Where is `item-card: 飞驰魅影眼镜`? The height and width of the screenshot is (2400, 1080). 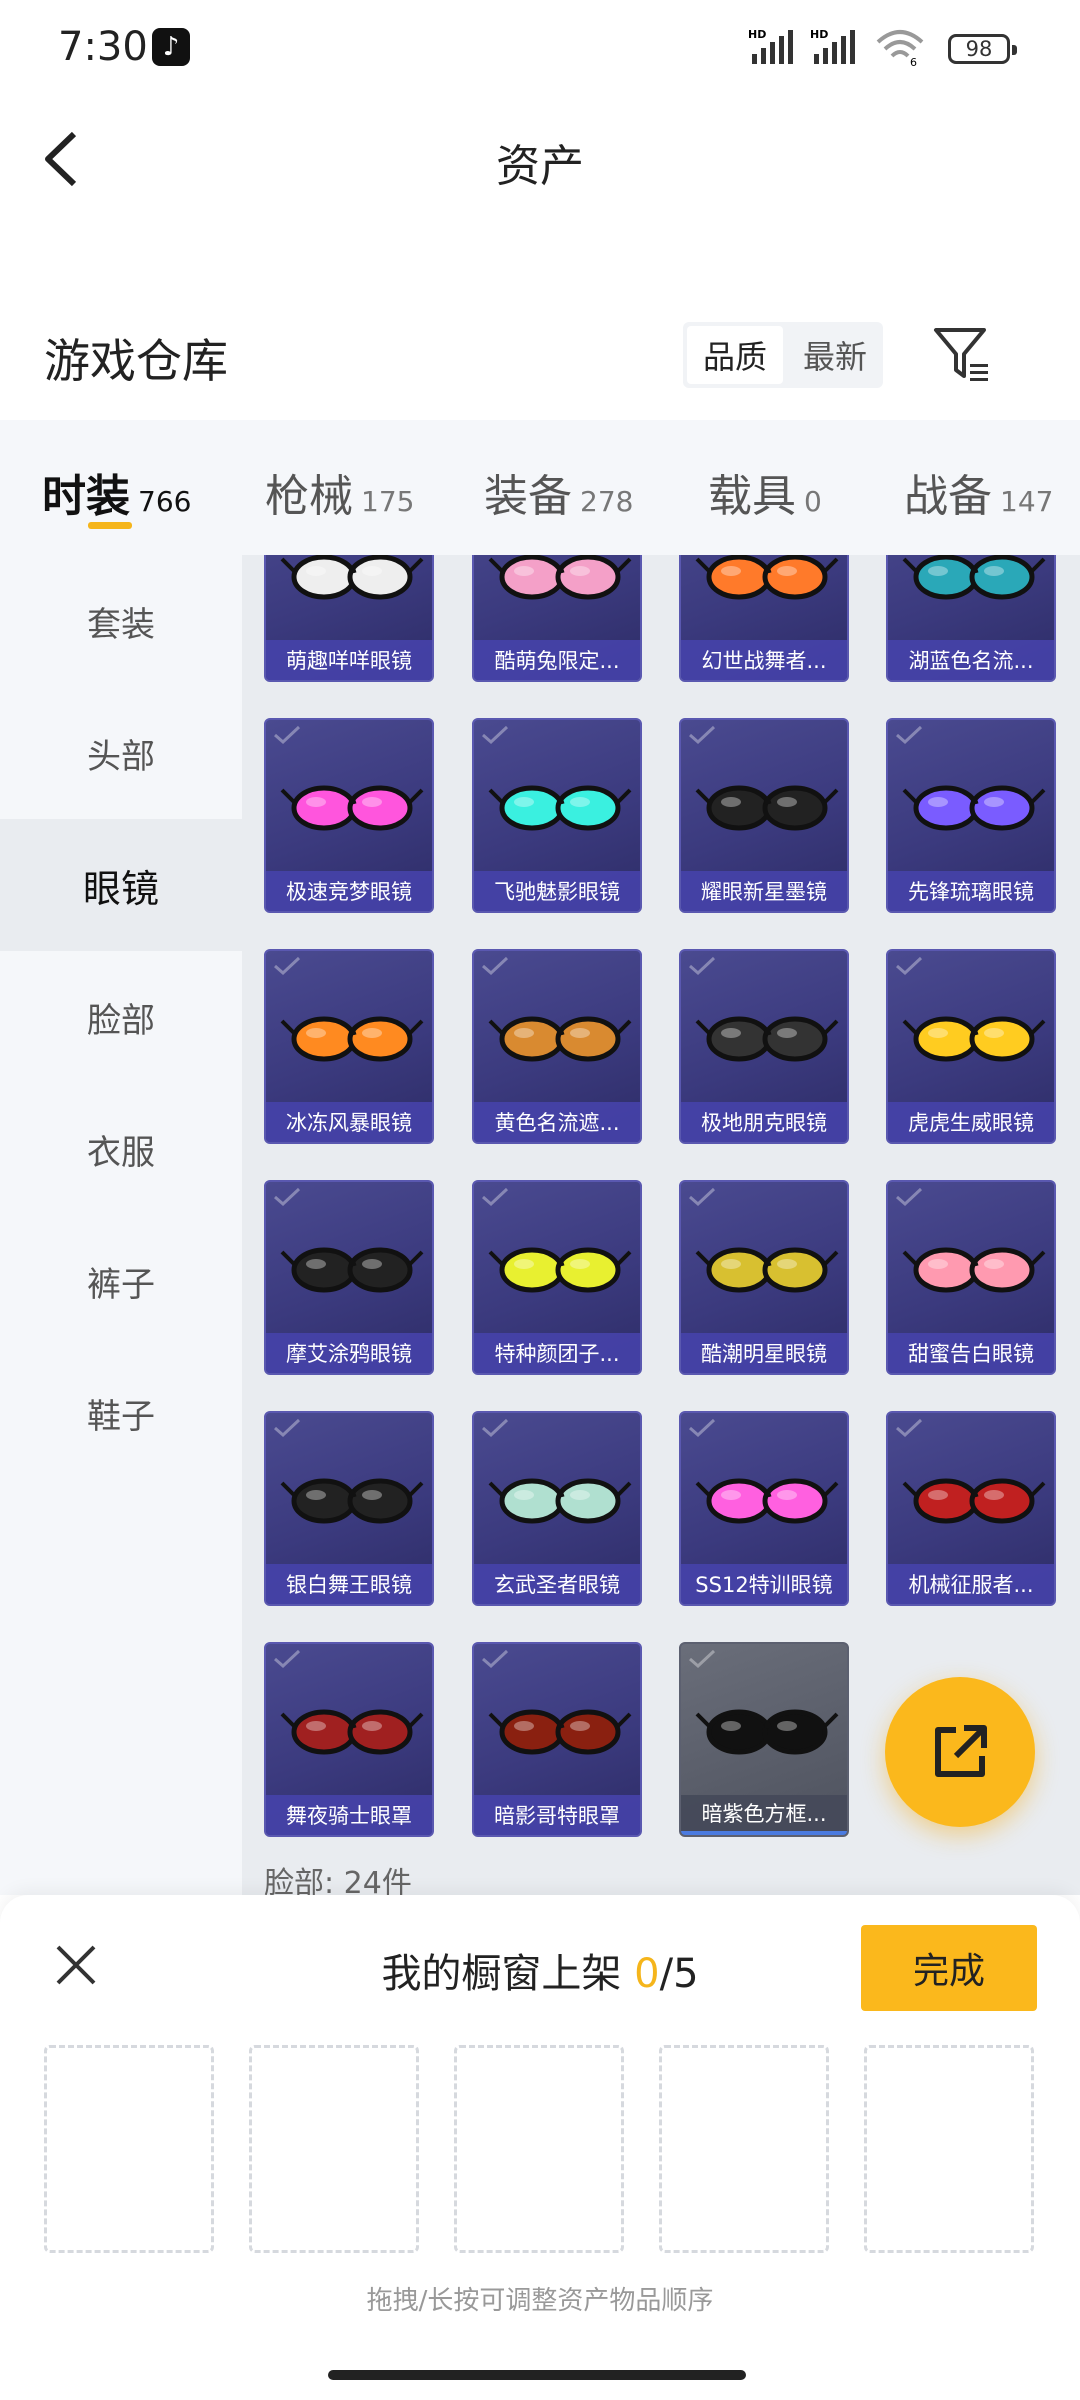
item-card: 飞驰魅影眼镜 is located at coordinates (557, 815).